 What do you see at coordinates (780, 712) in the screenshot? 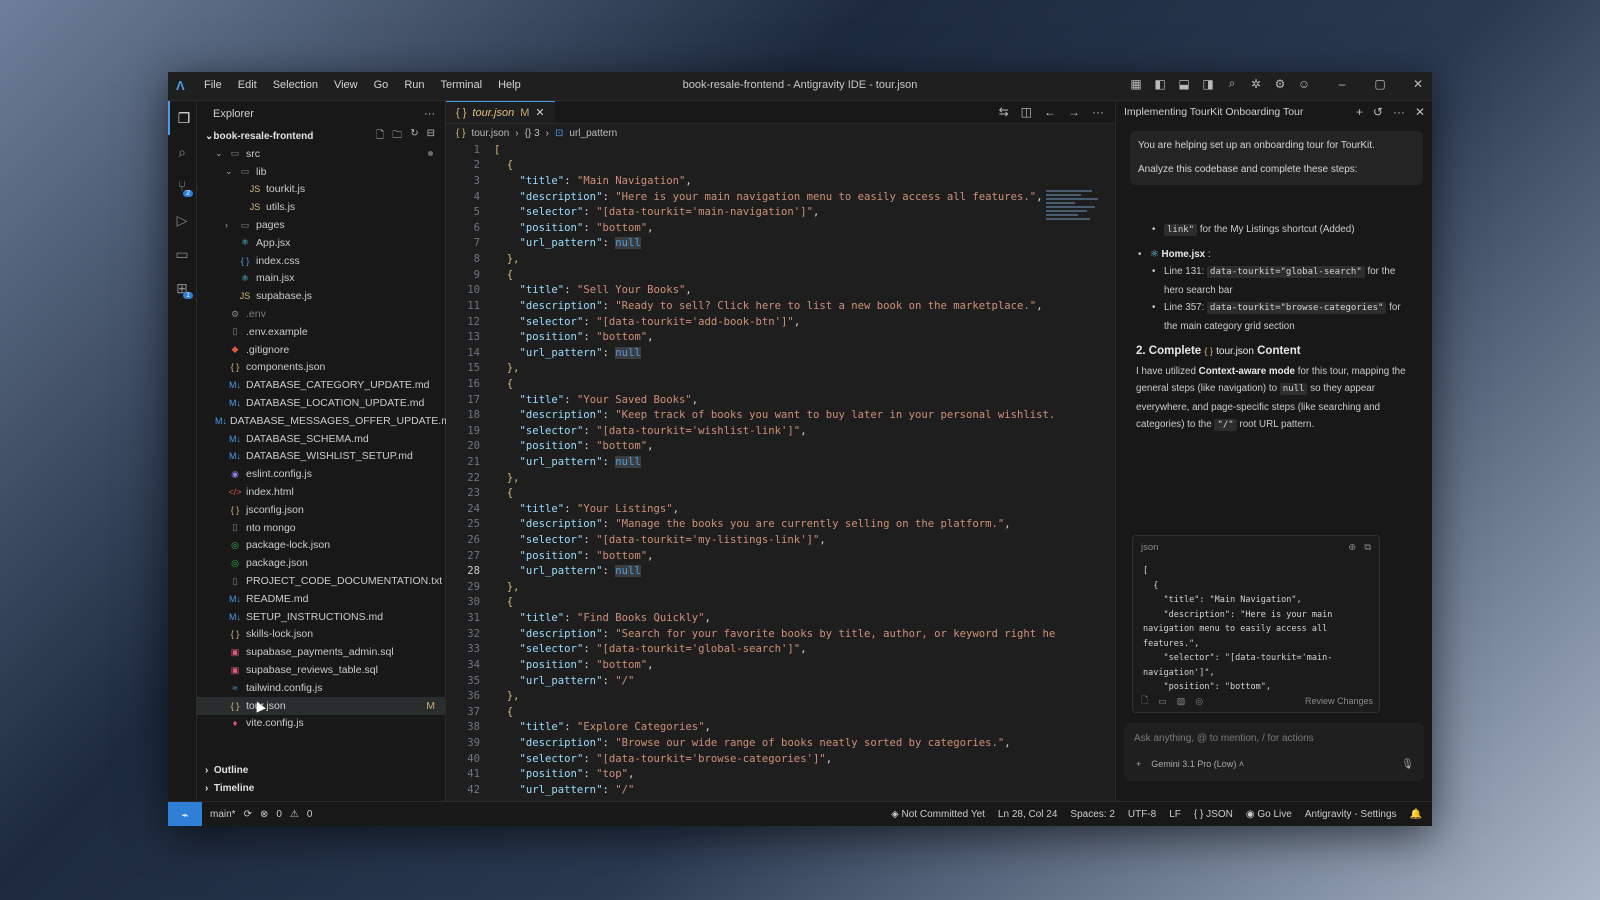
I see `code-line: 37 {` at bounding box center [780, 712].